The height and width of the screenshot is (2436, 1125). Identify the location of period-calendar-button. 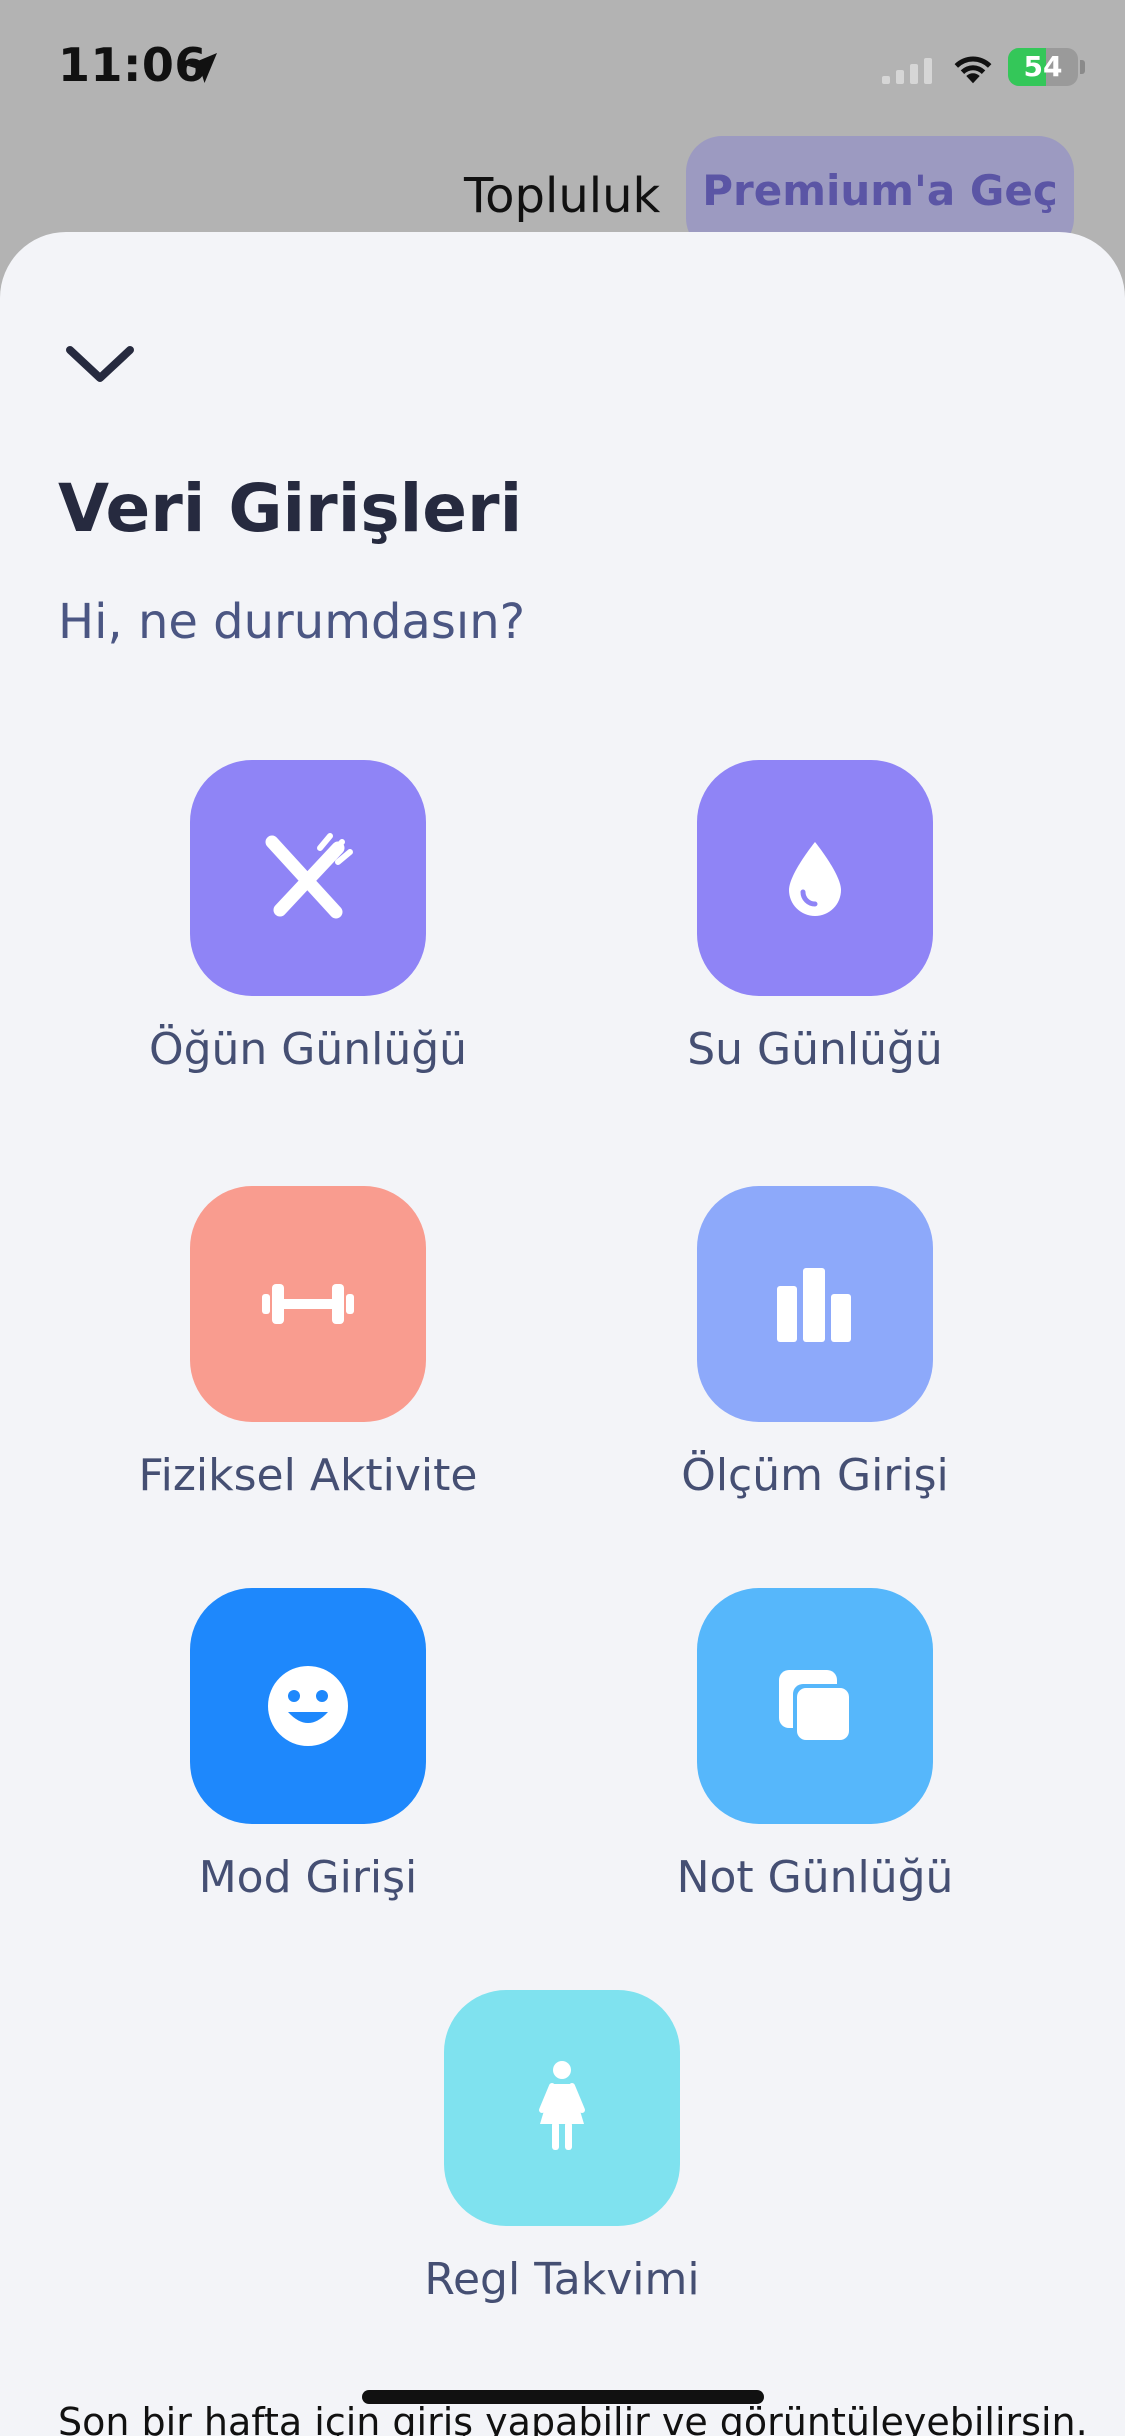
(562, 2108).